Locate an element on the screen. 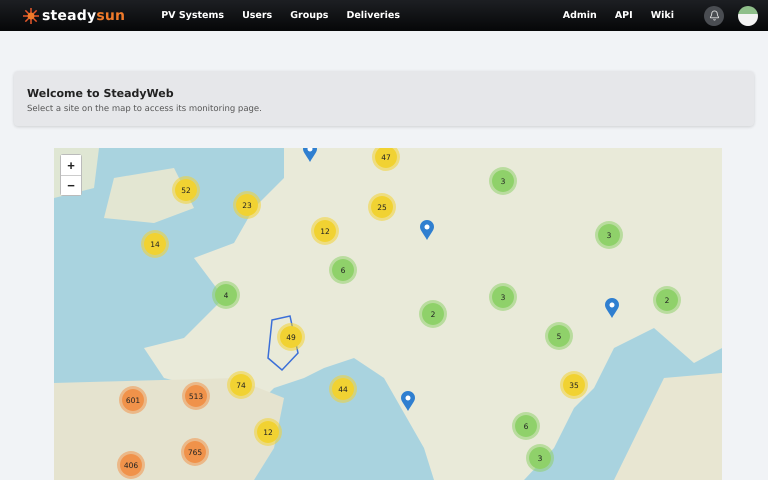  nav-link: Deliveries is located at coordinates (373, 15).